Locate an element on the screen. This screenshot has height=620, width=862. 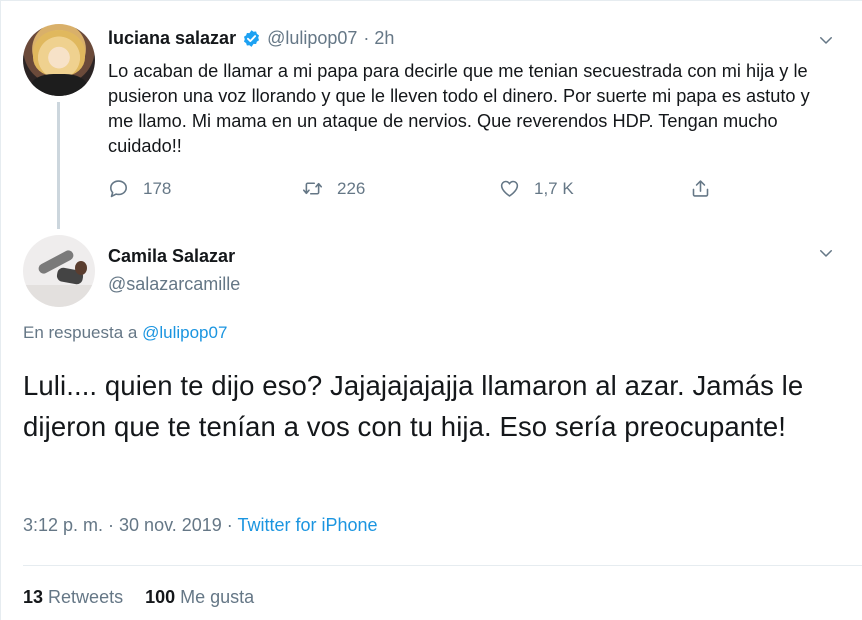
tweet-source-link: Twitter for iPhone is located at coordinates (307, 525).